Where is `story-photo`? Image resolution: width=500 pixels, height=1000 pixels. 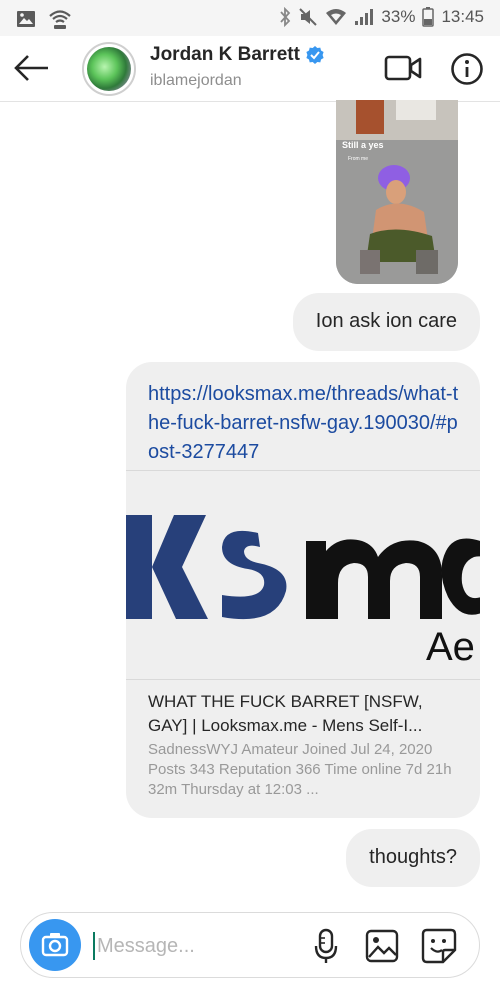
story-photo is located at coordinates (397, 192).